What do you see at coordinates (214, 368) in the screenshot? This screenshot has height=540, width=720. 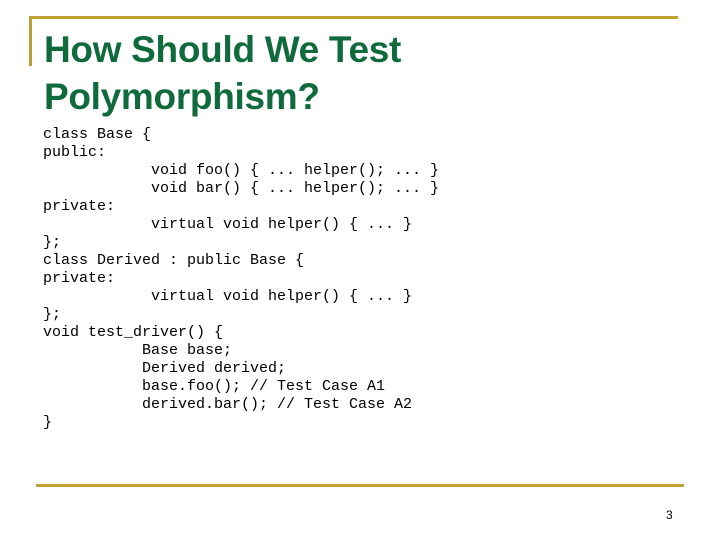 I see `code-line: Derived derived;` at bounding box center [214, 368].